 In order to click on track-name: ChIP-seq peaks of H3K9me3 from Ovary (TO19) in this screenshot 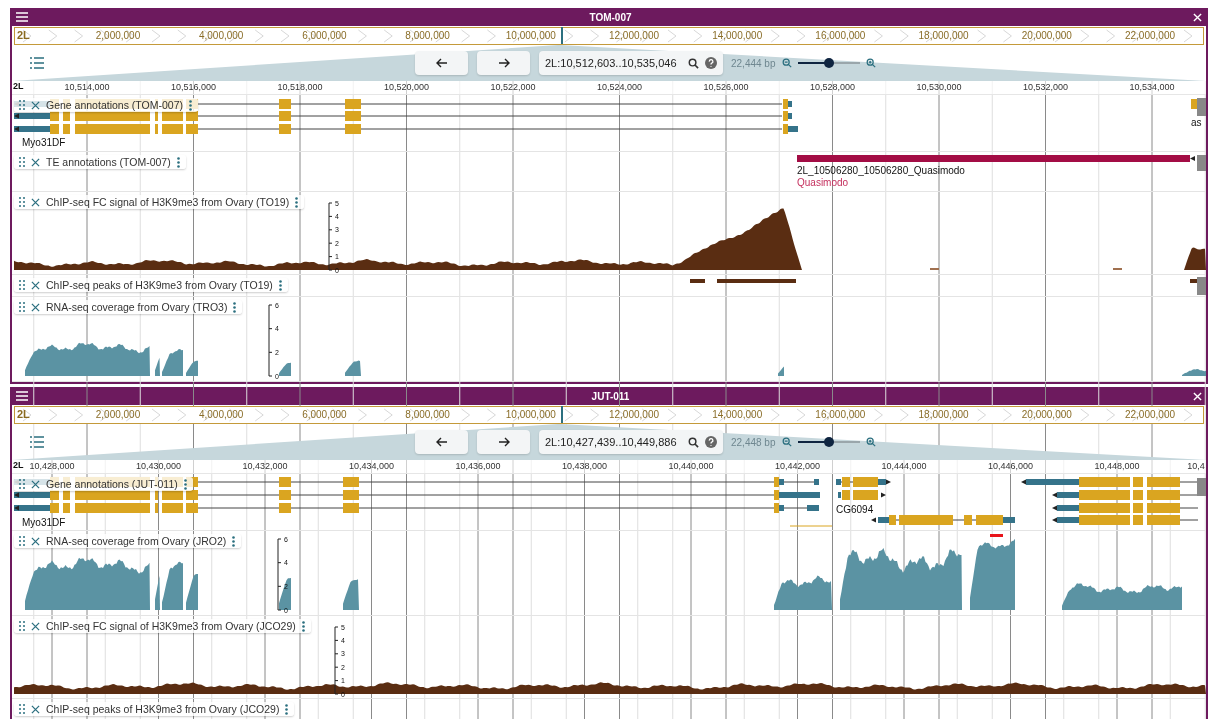, I will do `click(159, 285)`.